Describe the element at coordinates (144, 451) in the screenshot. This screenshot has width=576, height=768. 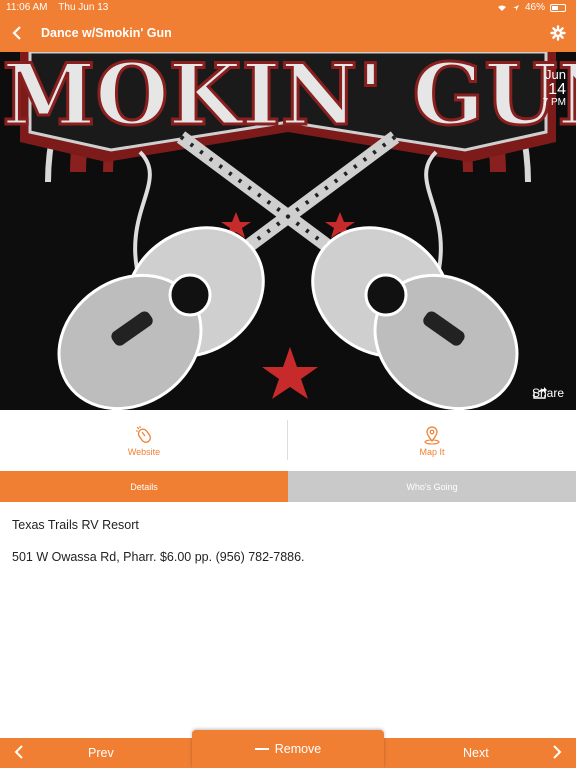
I see `website-label: Website` at that location.